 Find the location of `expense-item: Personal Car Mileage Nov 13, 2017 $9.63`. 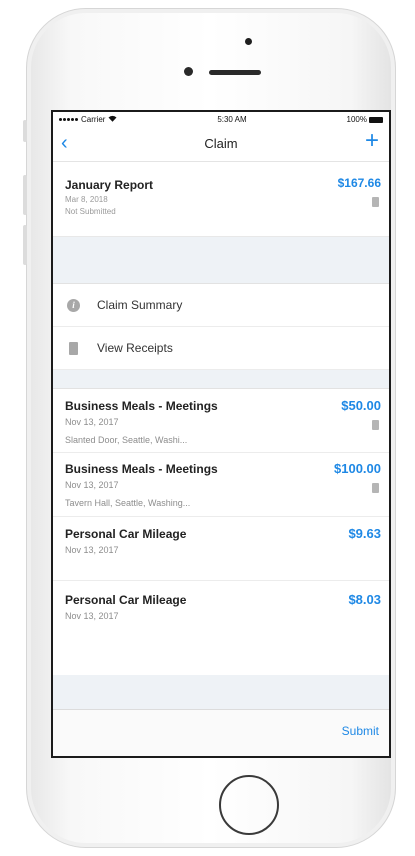

expense-item: Personal Car Mileage Nov 13, 2017 $9.63 is located at coordinates (221, 549).